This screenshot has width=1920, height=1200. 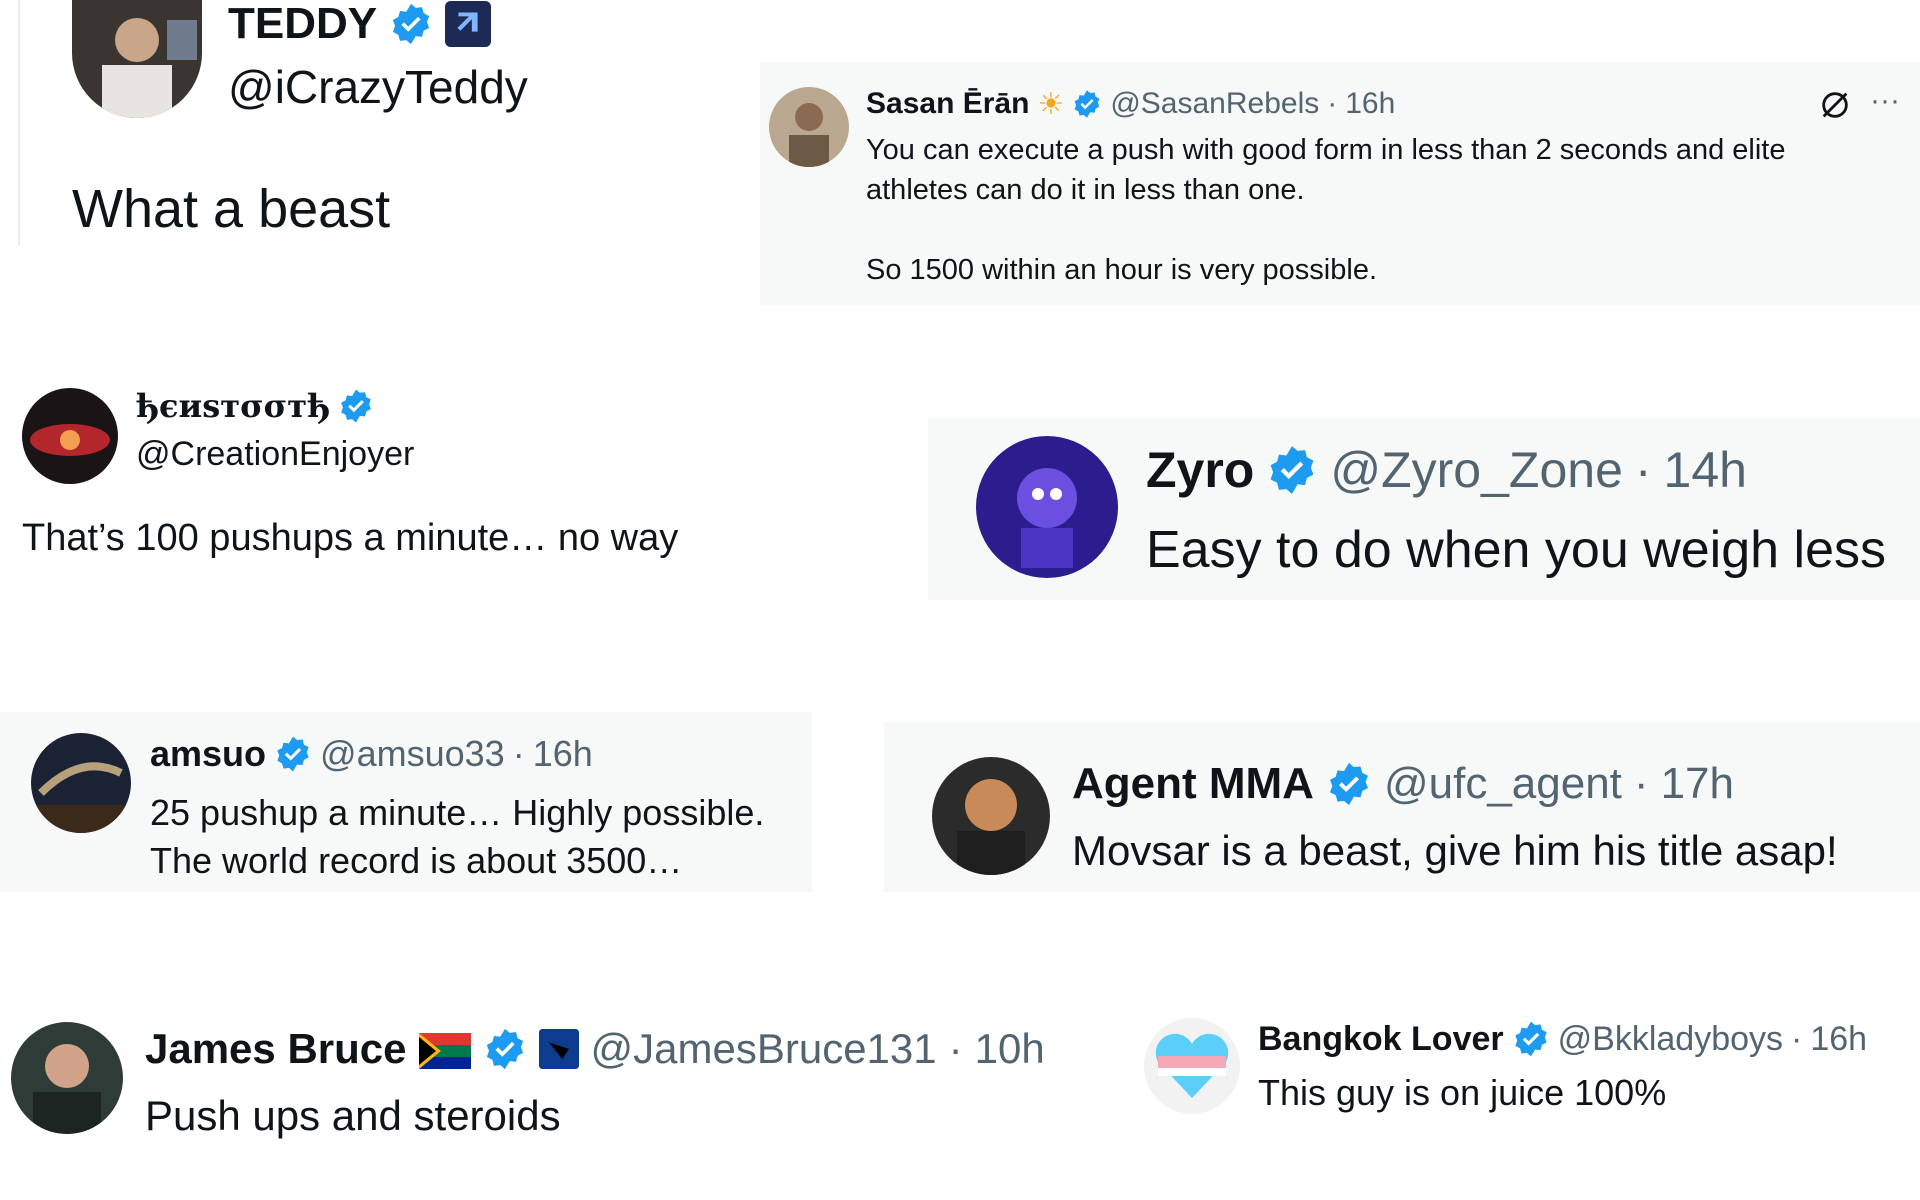 What do you see at coordinates (370, 125) in the screenshot?
I see `tweet-card-teddy: TEDDY @iCrazyTeddy What a beast` at bounding box center [370, 125].